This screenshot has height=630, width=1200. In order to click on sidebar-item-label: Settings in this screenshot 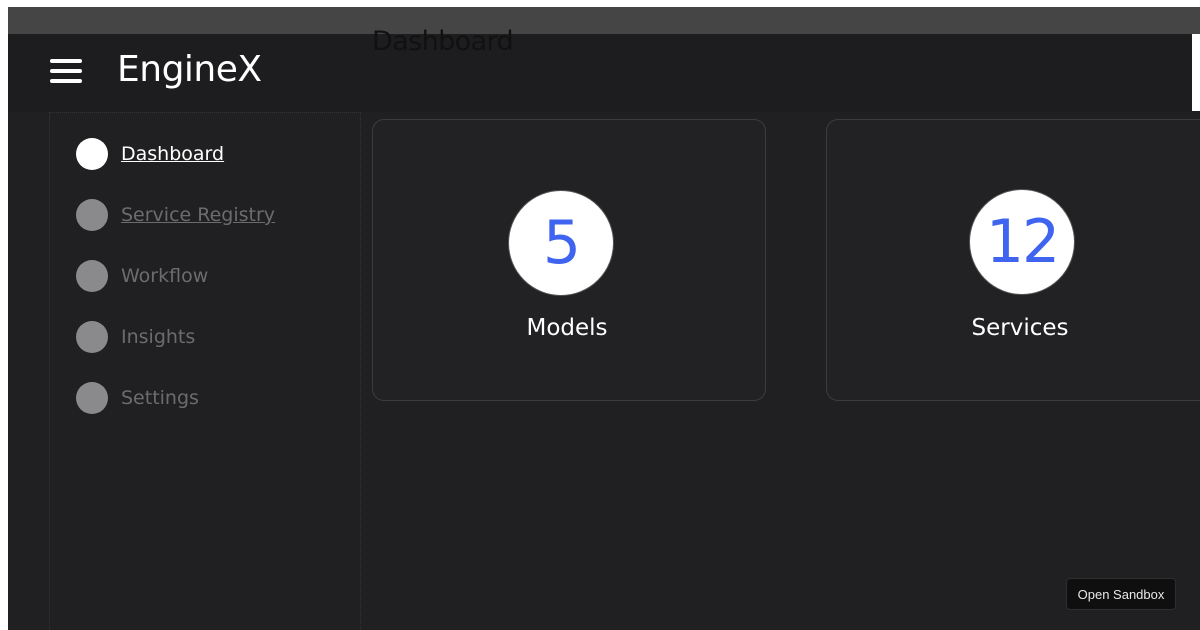, I will do `click(160, 398)`.